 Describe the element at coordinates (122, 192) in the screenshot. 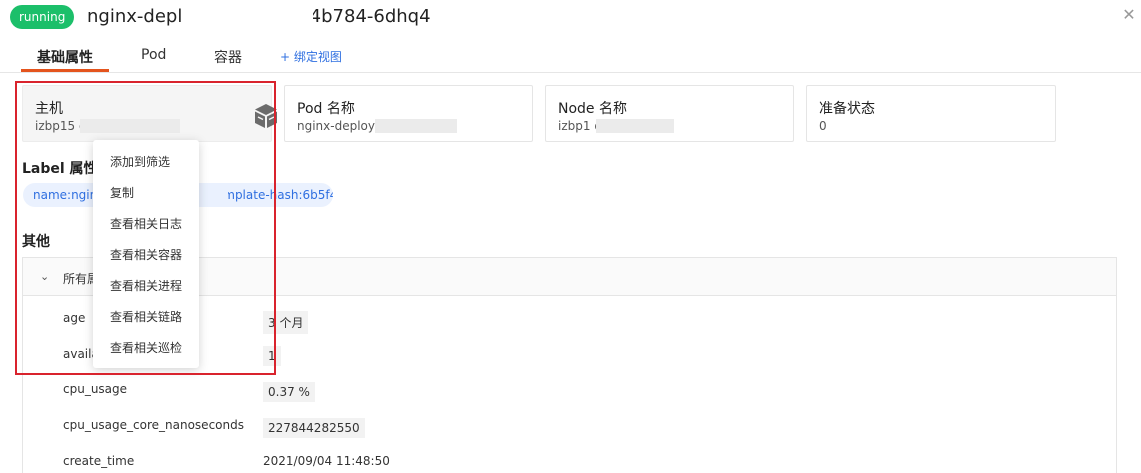

I see `menu-item-copy: 复制` at that location.